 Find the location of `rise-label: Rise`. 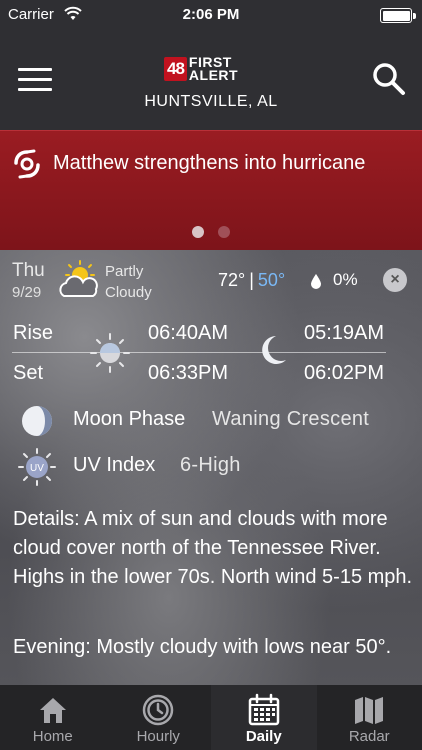

rise-label: Rise is located at coordinates (33, 333).